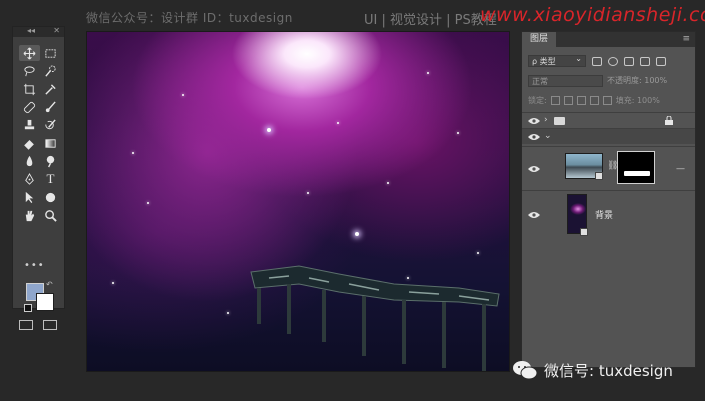  I want to click on hand-tool-icon, so click(29, 215).